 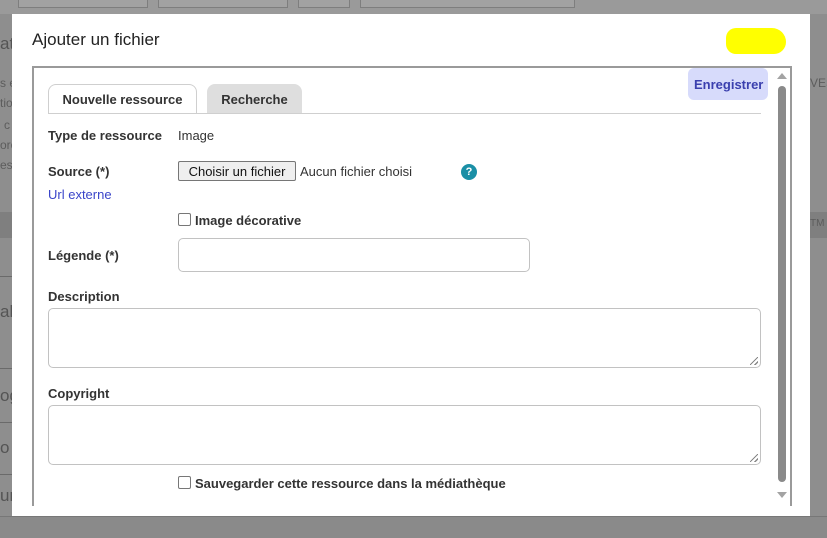 I want to click on background-text: o, so click(x=5, y=447).